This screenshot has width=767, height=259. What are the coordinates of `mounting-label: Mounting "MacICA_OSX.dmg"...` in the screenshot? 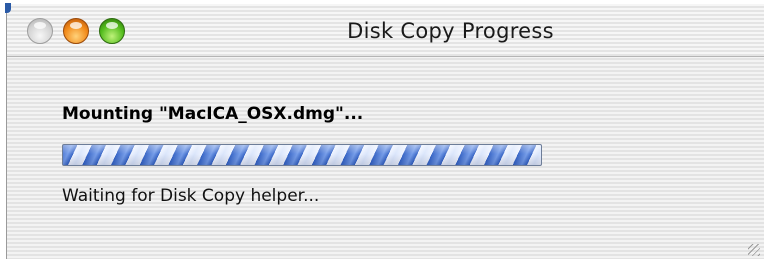 It's located at (213, 114).